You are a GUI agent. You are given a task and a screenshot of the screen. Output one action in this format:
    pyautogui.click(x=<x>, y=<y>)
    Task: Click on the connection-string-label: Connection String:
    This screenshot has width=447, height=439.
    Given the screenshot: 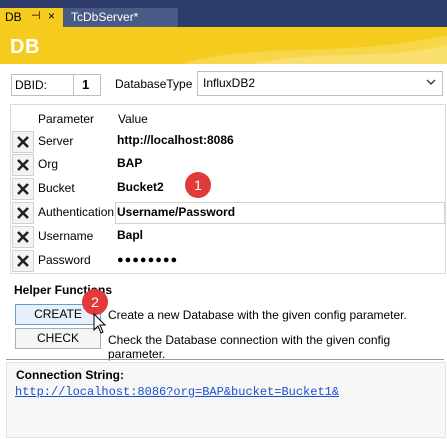 What is the action you would take?
    pyautogui.click(x=70, y=375)
    